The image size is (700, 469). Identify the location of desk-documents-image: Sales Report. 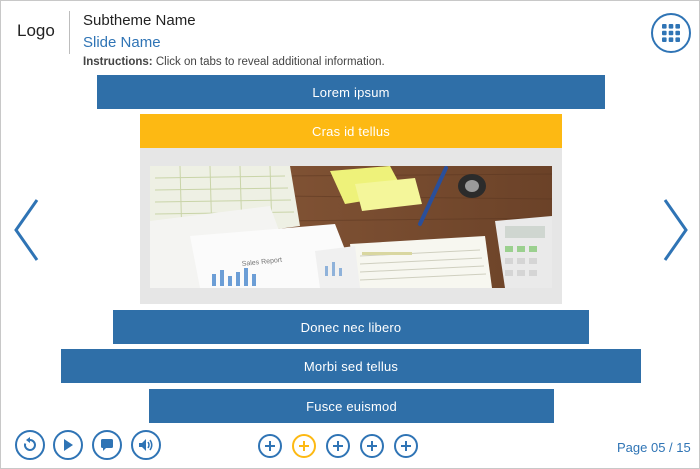
(351, 227).